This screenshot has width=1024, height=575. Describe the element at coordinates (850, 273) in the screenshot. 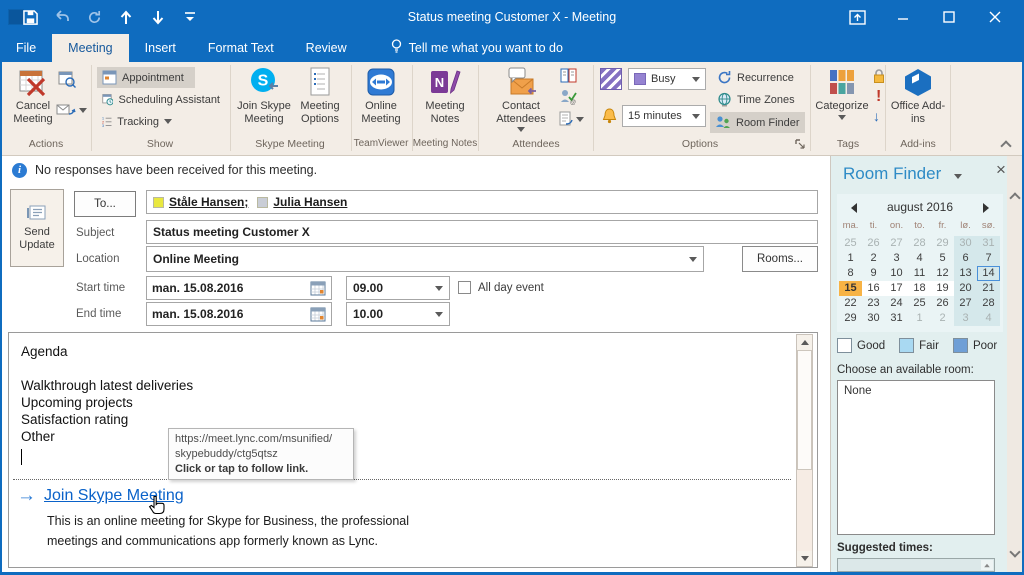

I see `calendar-day: 8` at that location.